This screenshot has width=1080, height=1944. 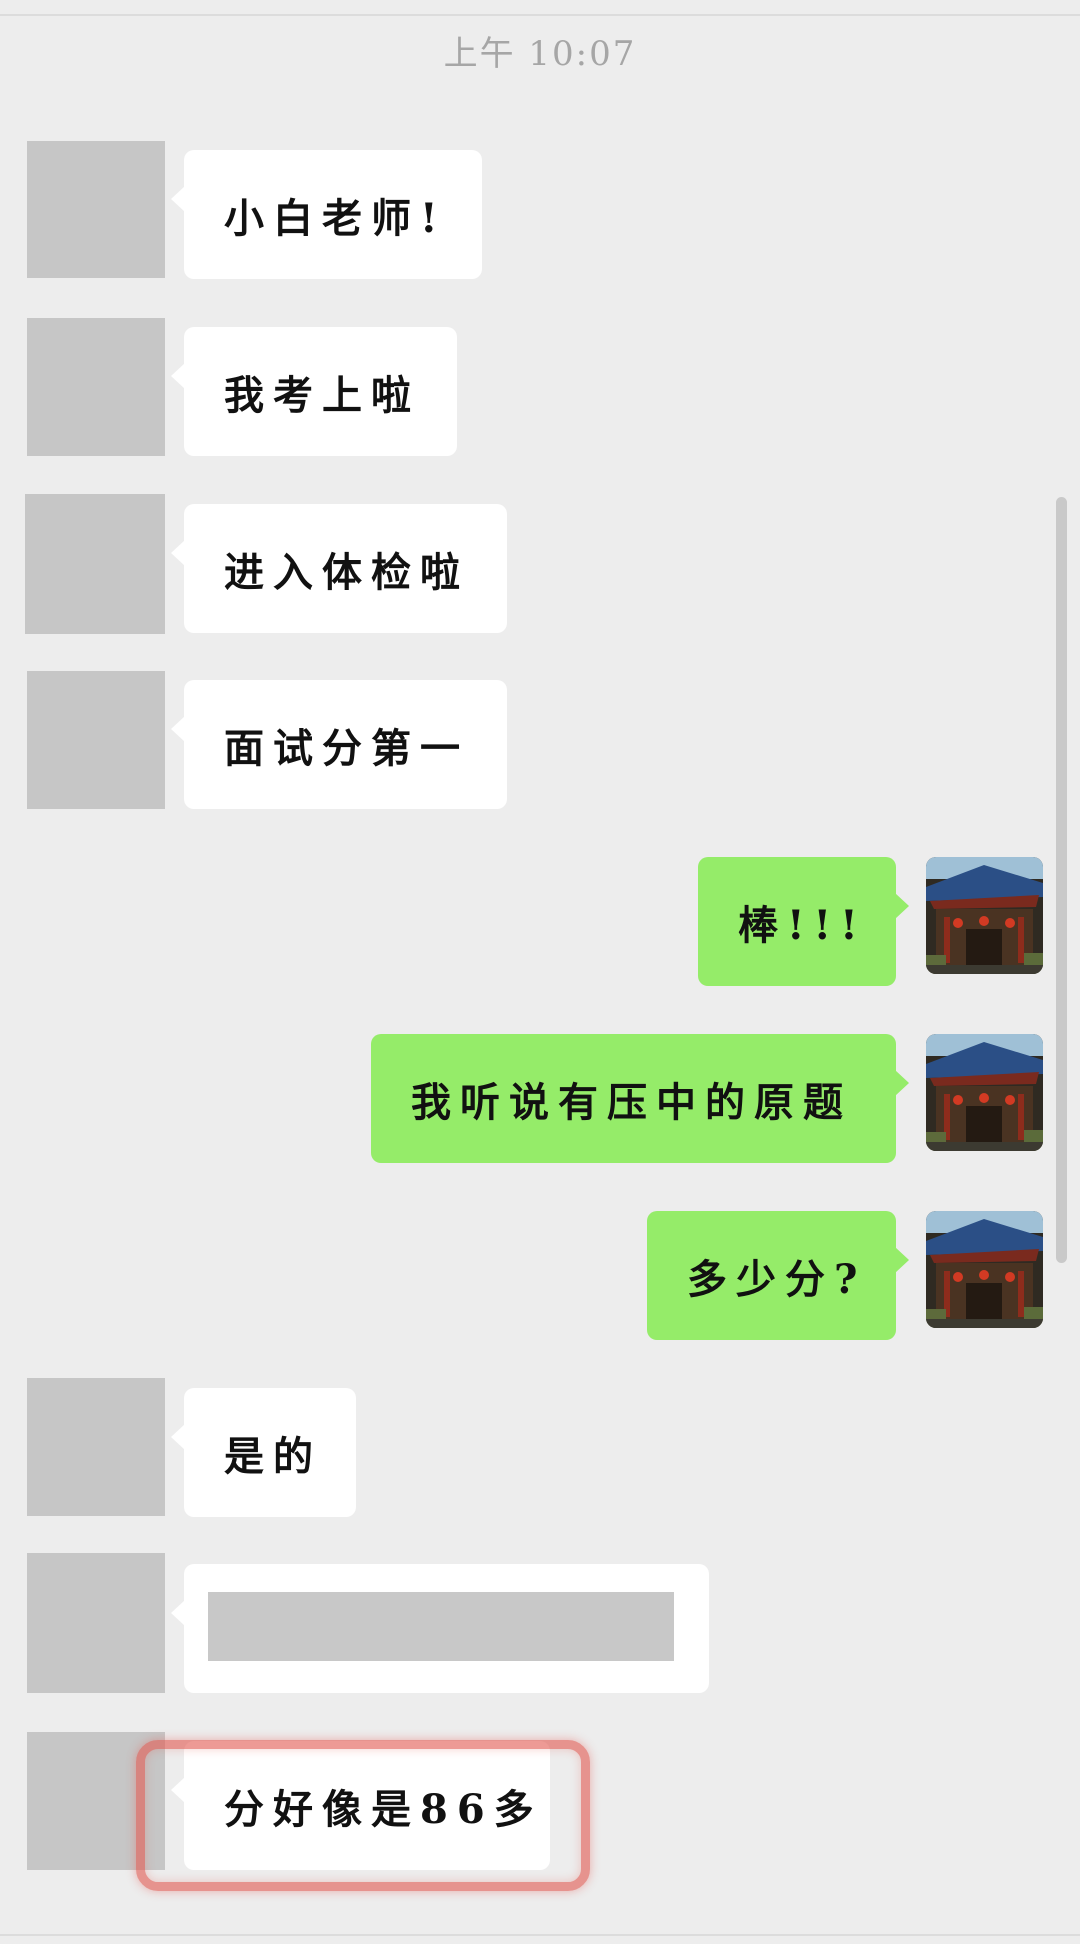 I want to click on message-bubble, so click(x=440, y=1628).